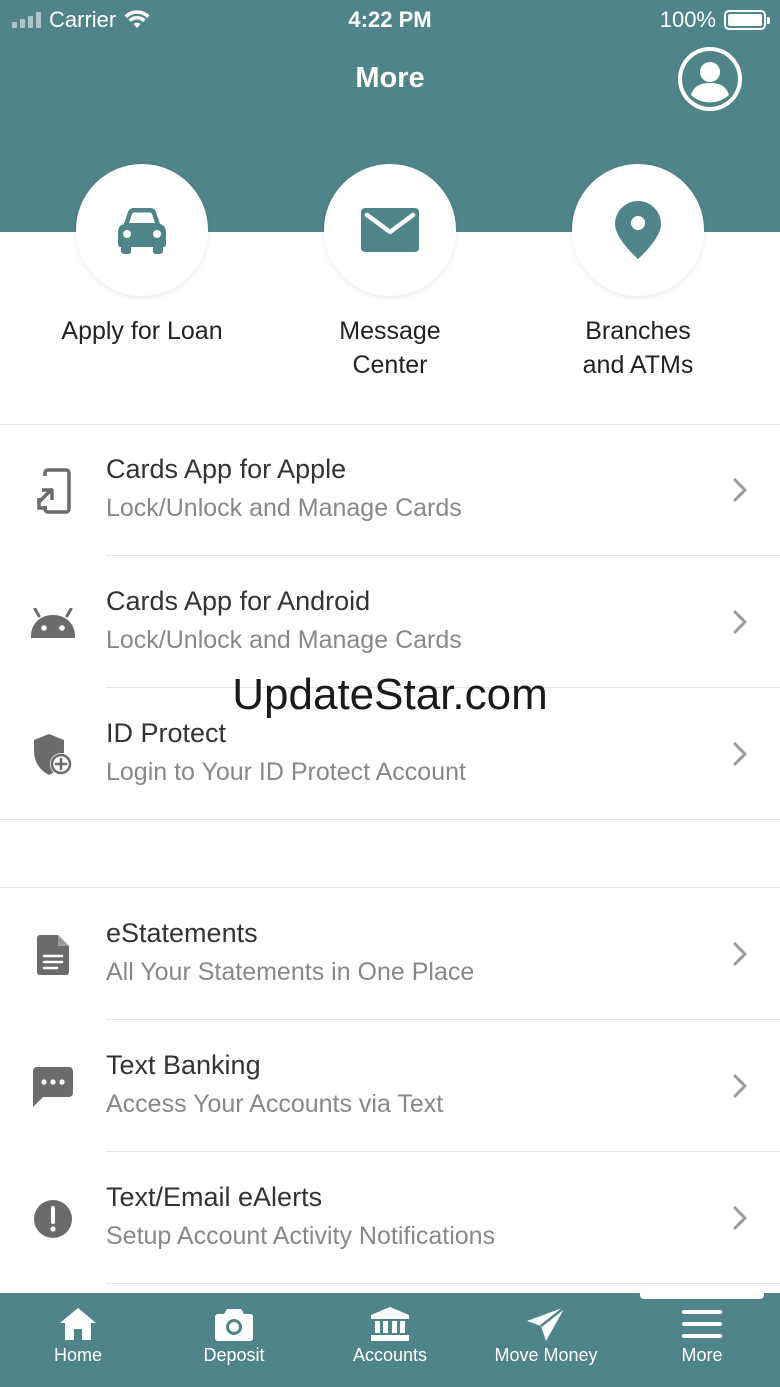 The image size is (780, 1387). Describe the element at coordinates (53, 623) in the screenshot. I see `android-icon` at that location.